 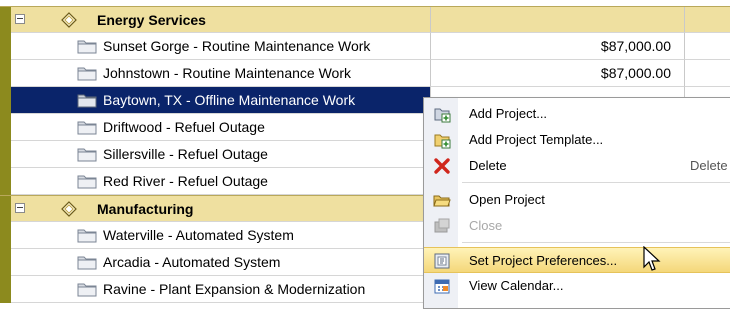 I want to click on name-cell: Manufacturing, so click(x=221, y=209).